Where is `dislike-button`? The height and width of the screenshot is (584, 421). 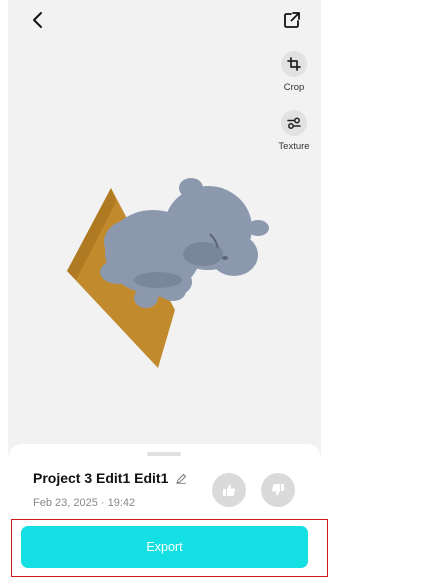 dislike-button is located at coordinates (278, 490).